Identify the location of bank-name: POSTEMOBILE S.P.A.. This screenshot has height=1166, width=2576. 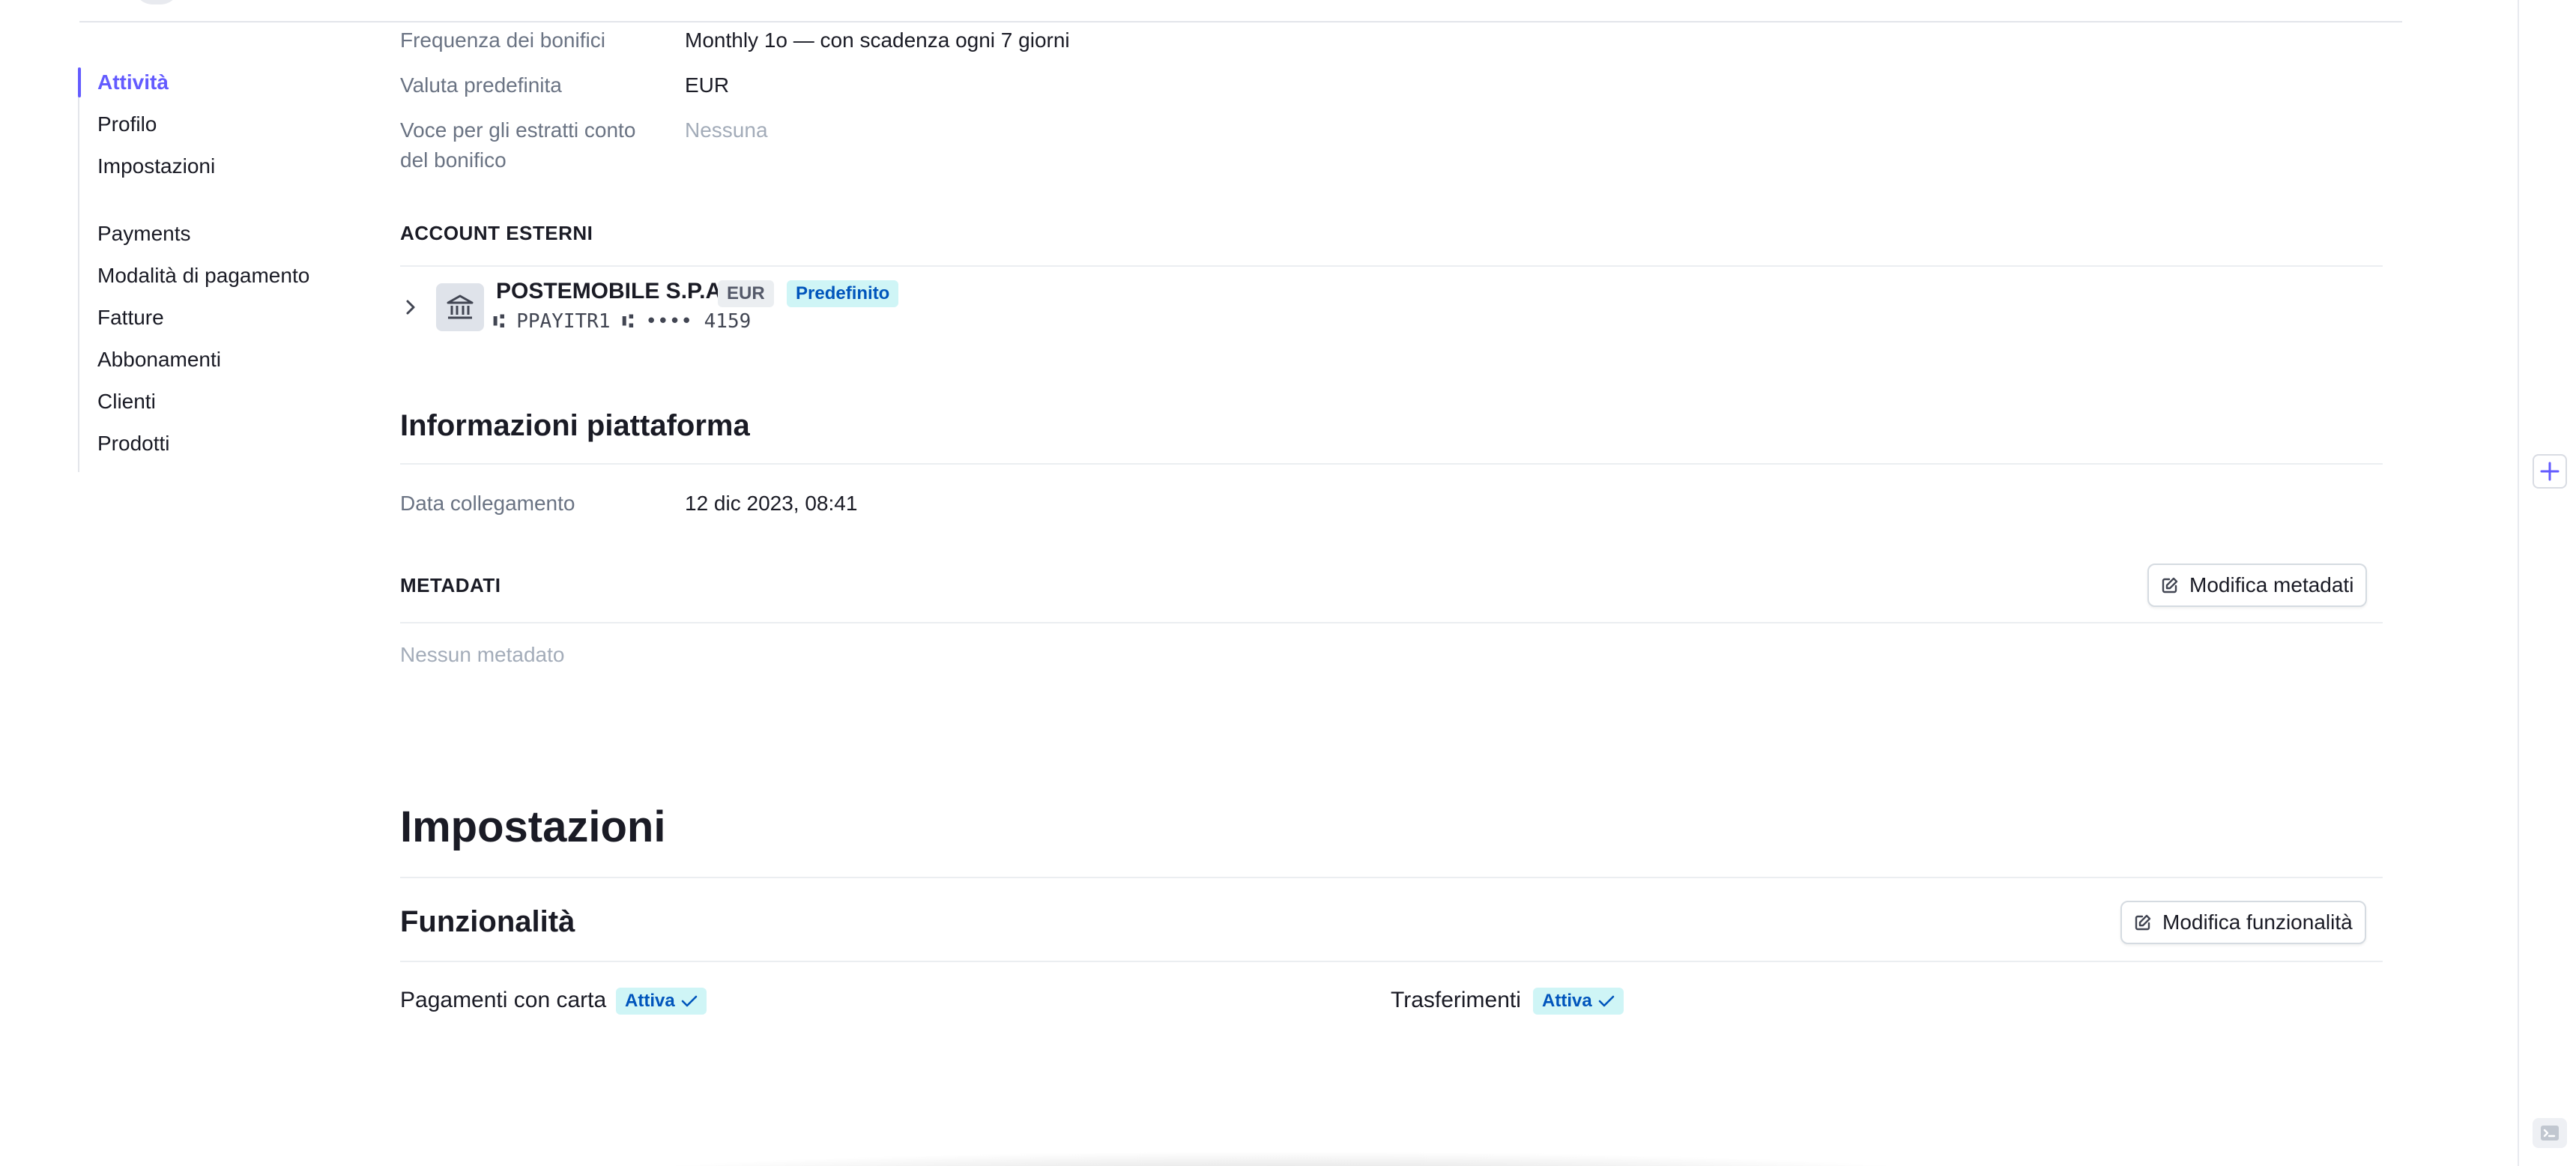
(612, 291).